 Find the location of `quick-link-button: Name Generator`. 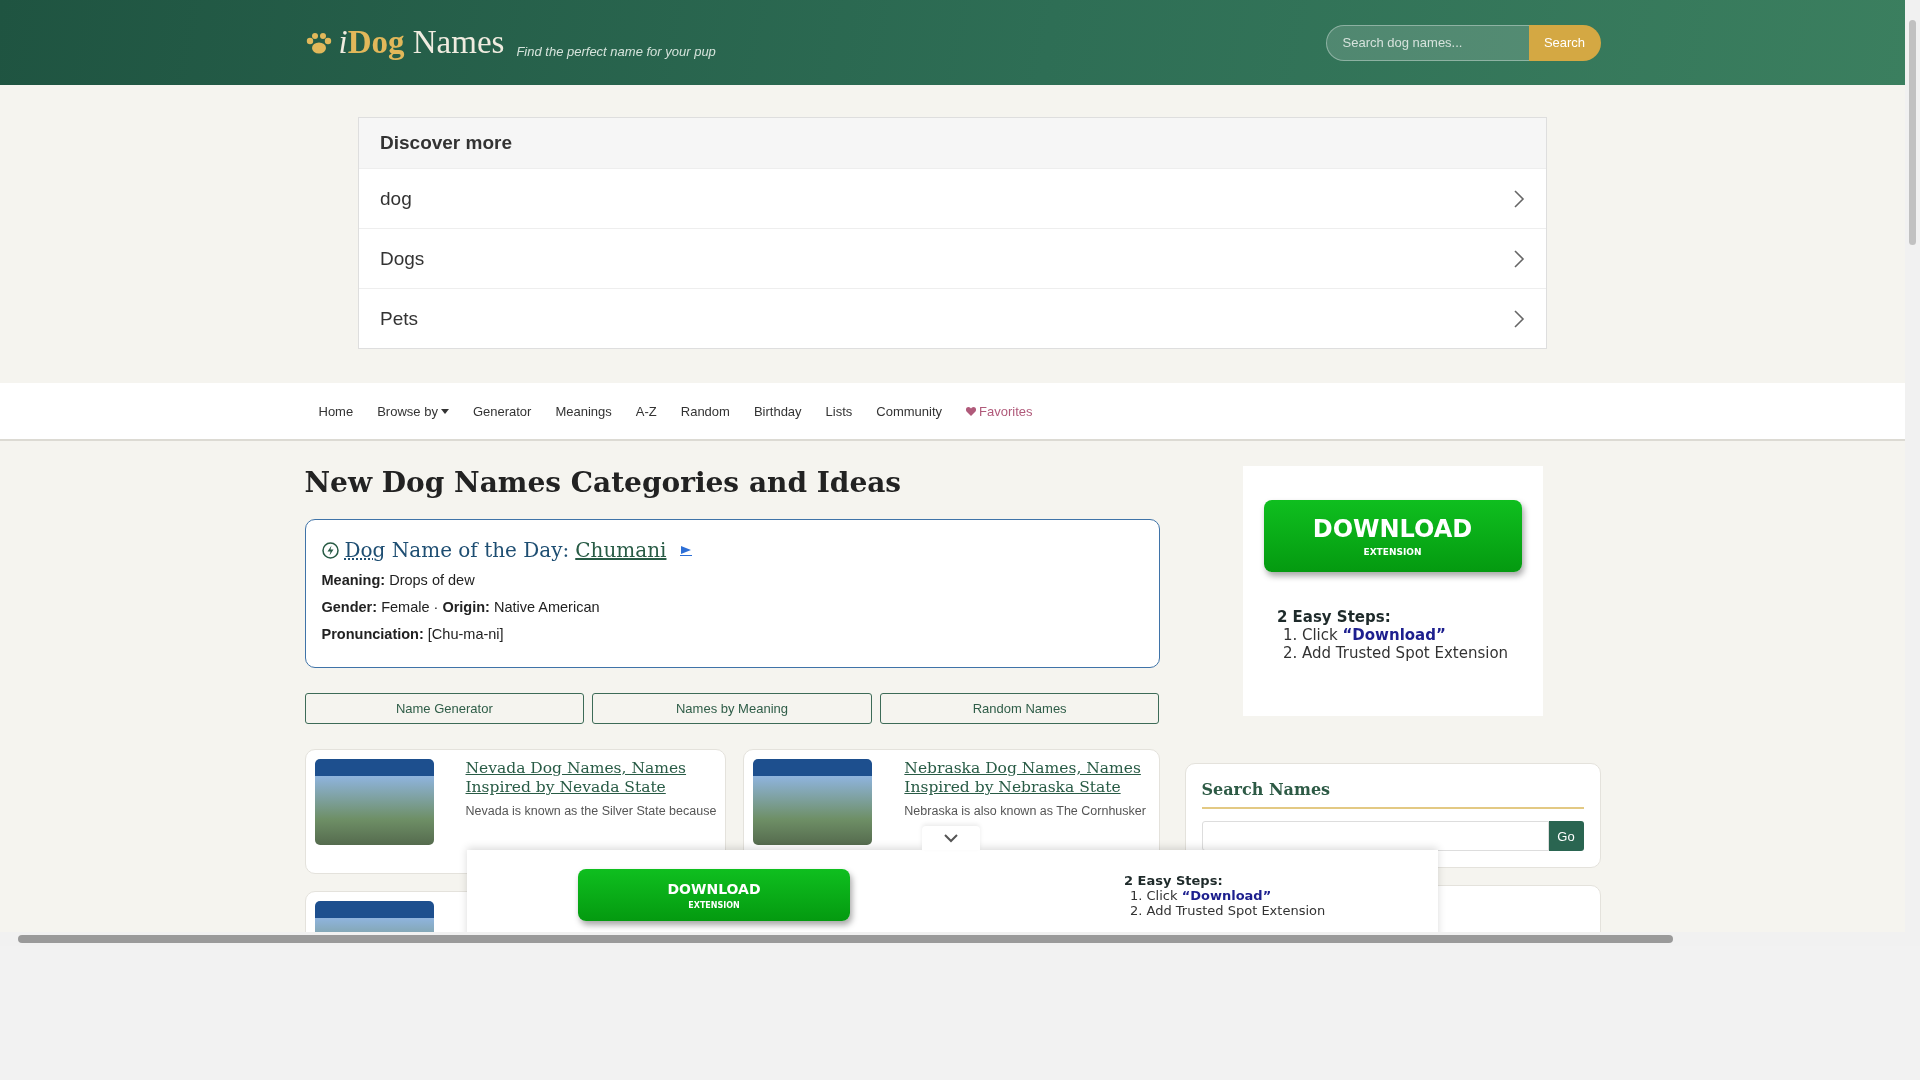

quick-link-button: Name Generator is located at coordinates (444, 708).